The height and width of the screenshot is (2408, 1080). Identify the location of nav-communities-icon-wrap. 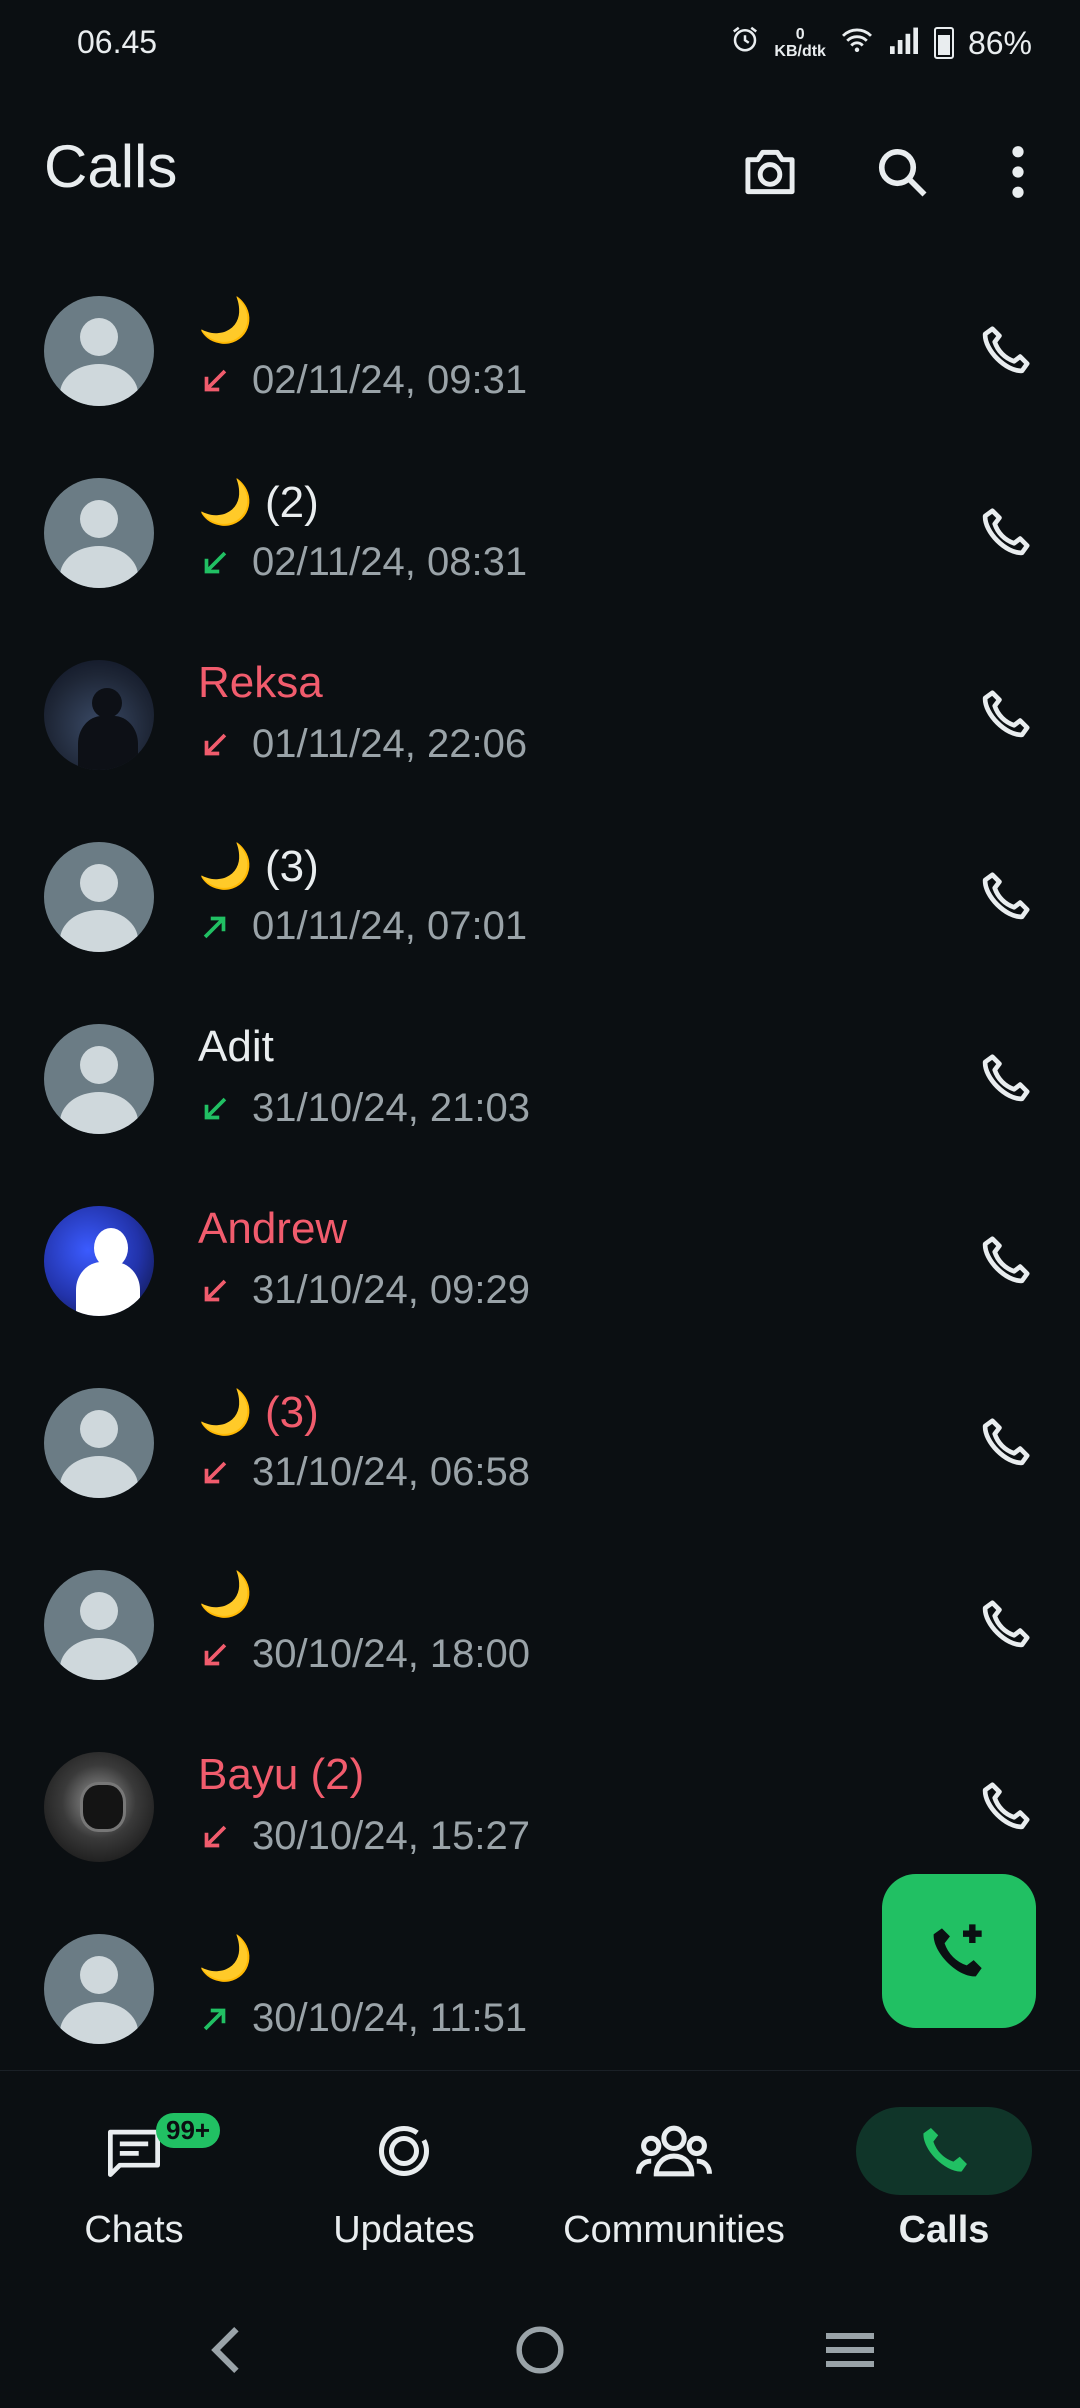
(674, 2151).